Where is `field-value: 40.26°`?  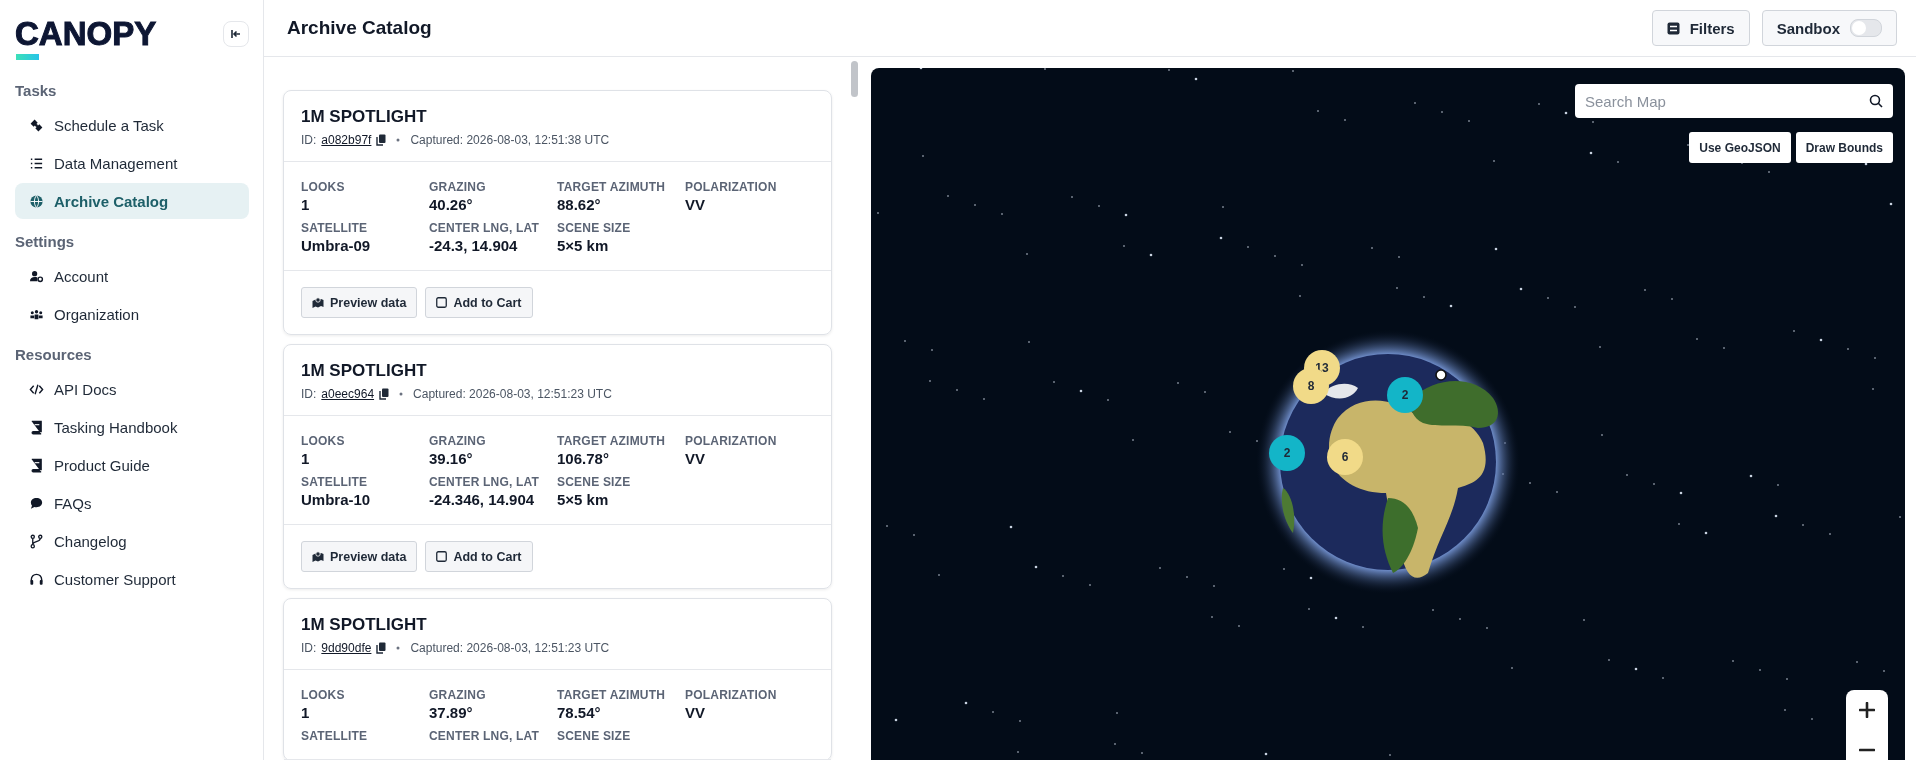 field-value: 40.26° is located at coordinates (451, 204).